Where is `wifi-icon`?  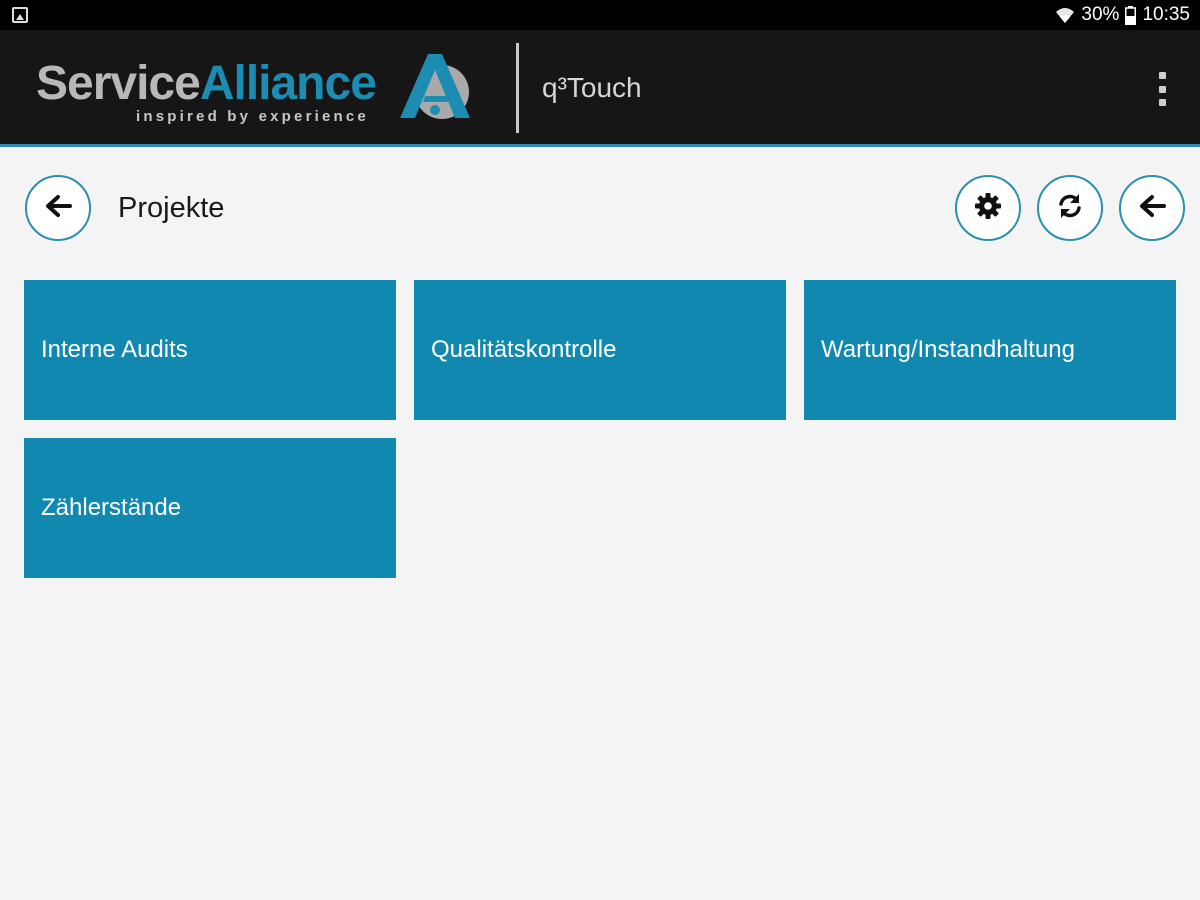 wifi-icon is located at coordinates (1065, 15).